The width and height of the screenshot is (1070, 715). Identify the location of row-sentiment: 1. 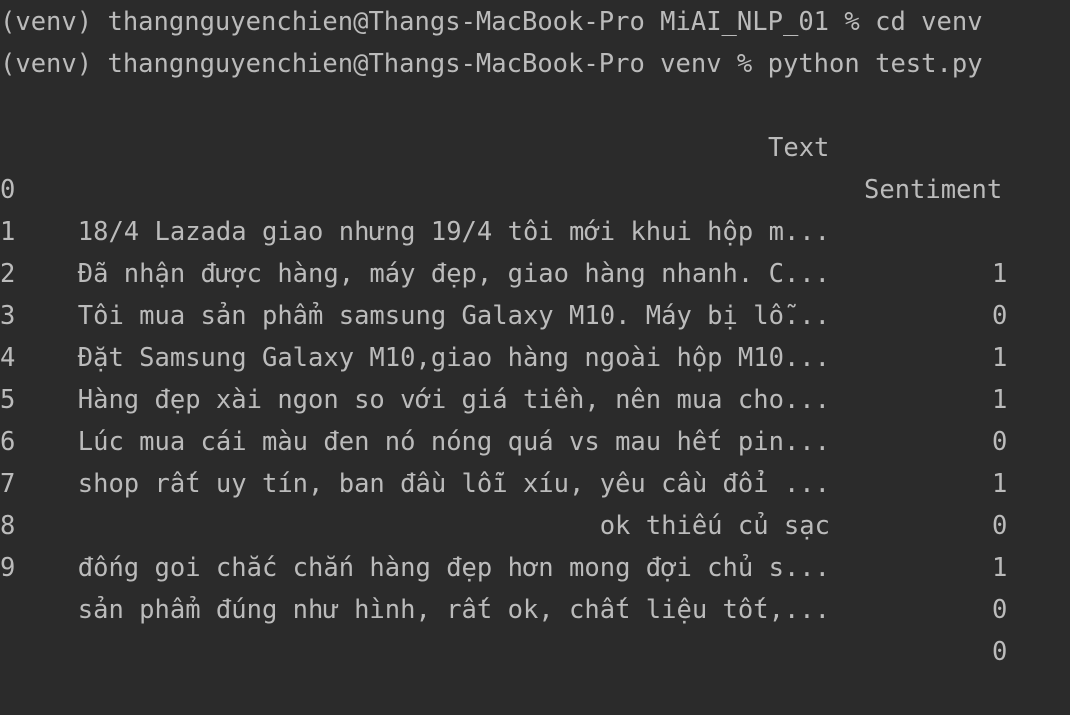
(1000, 568).